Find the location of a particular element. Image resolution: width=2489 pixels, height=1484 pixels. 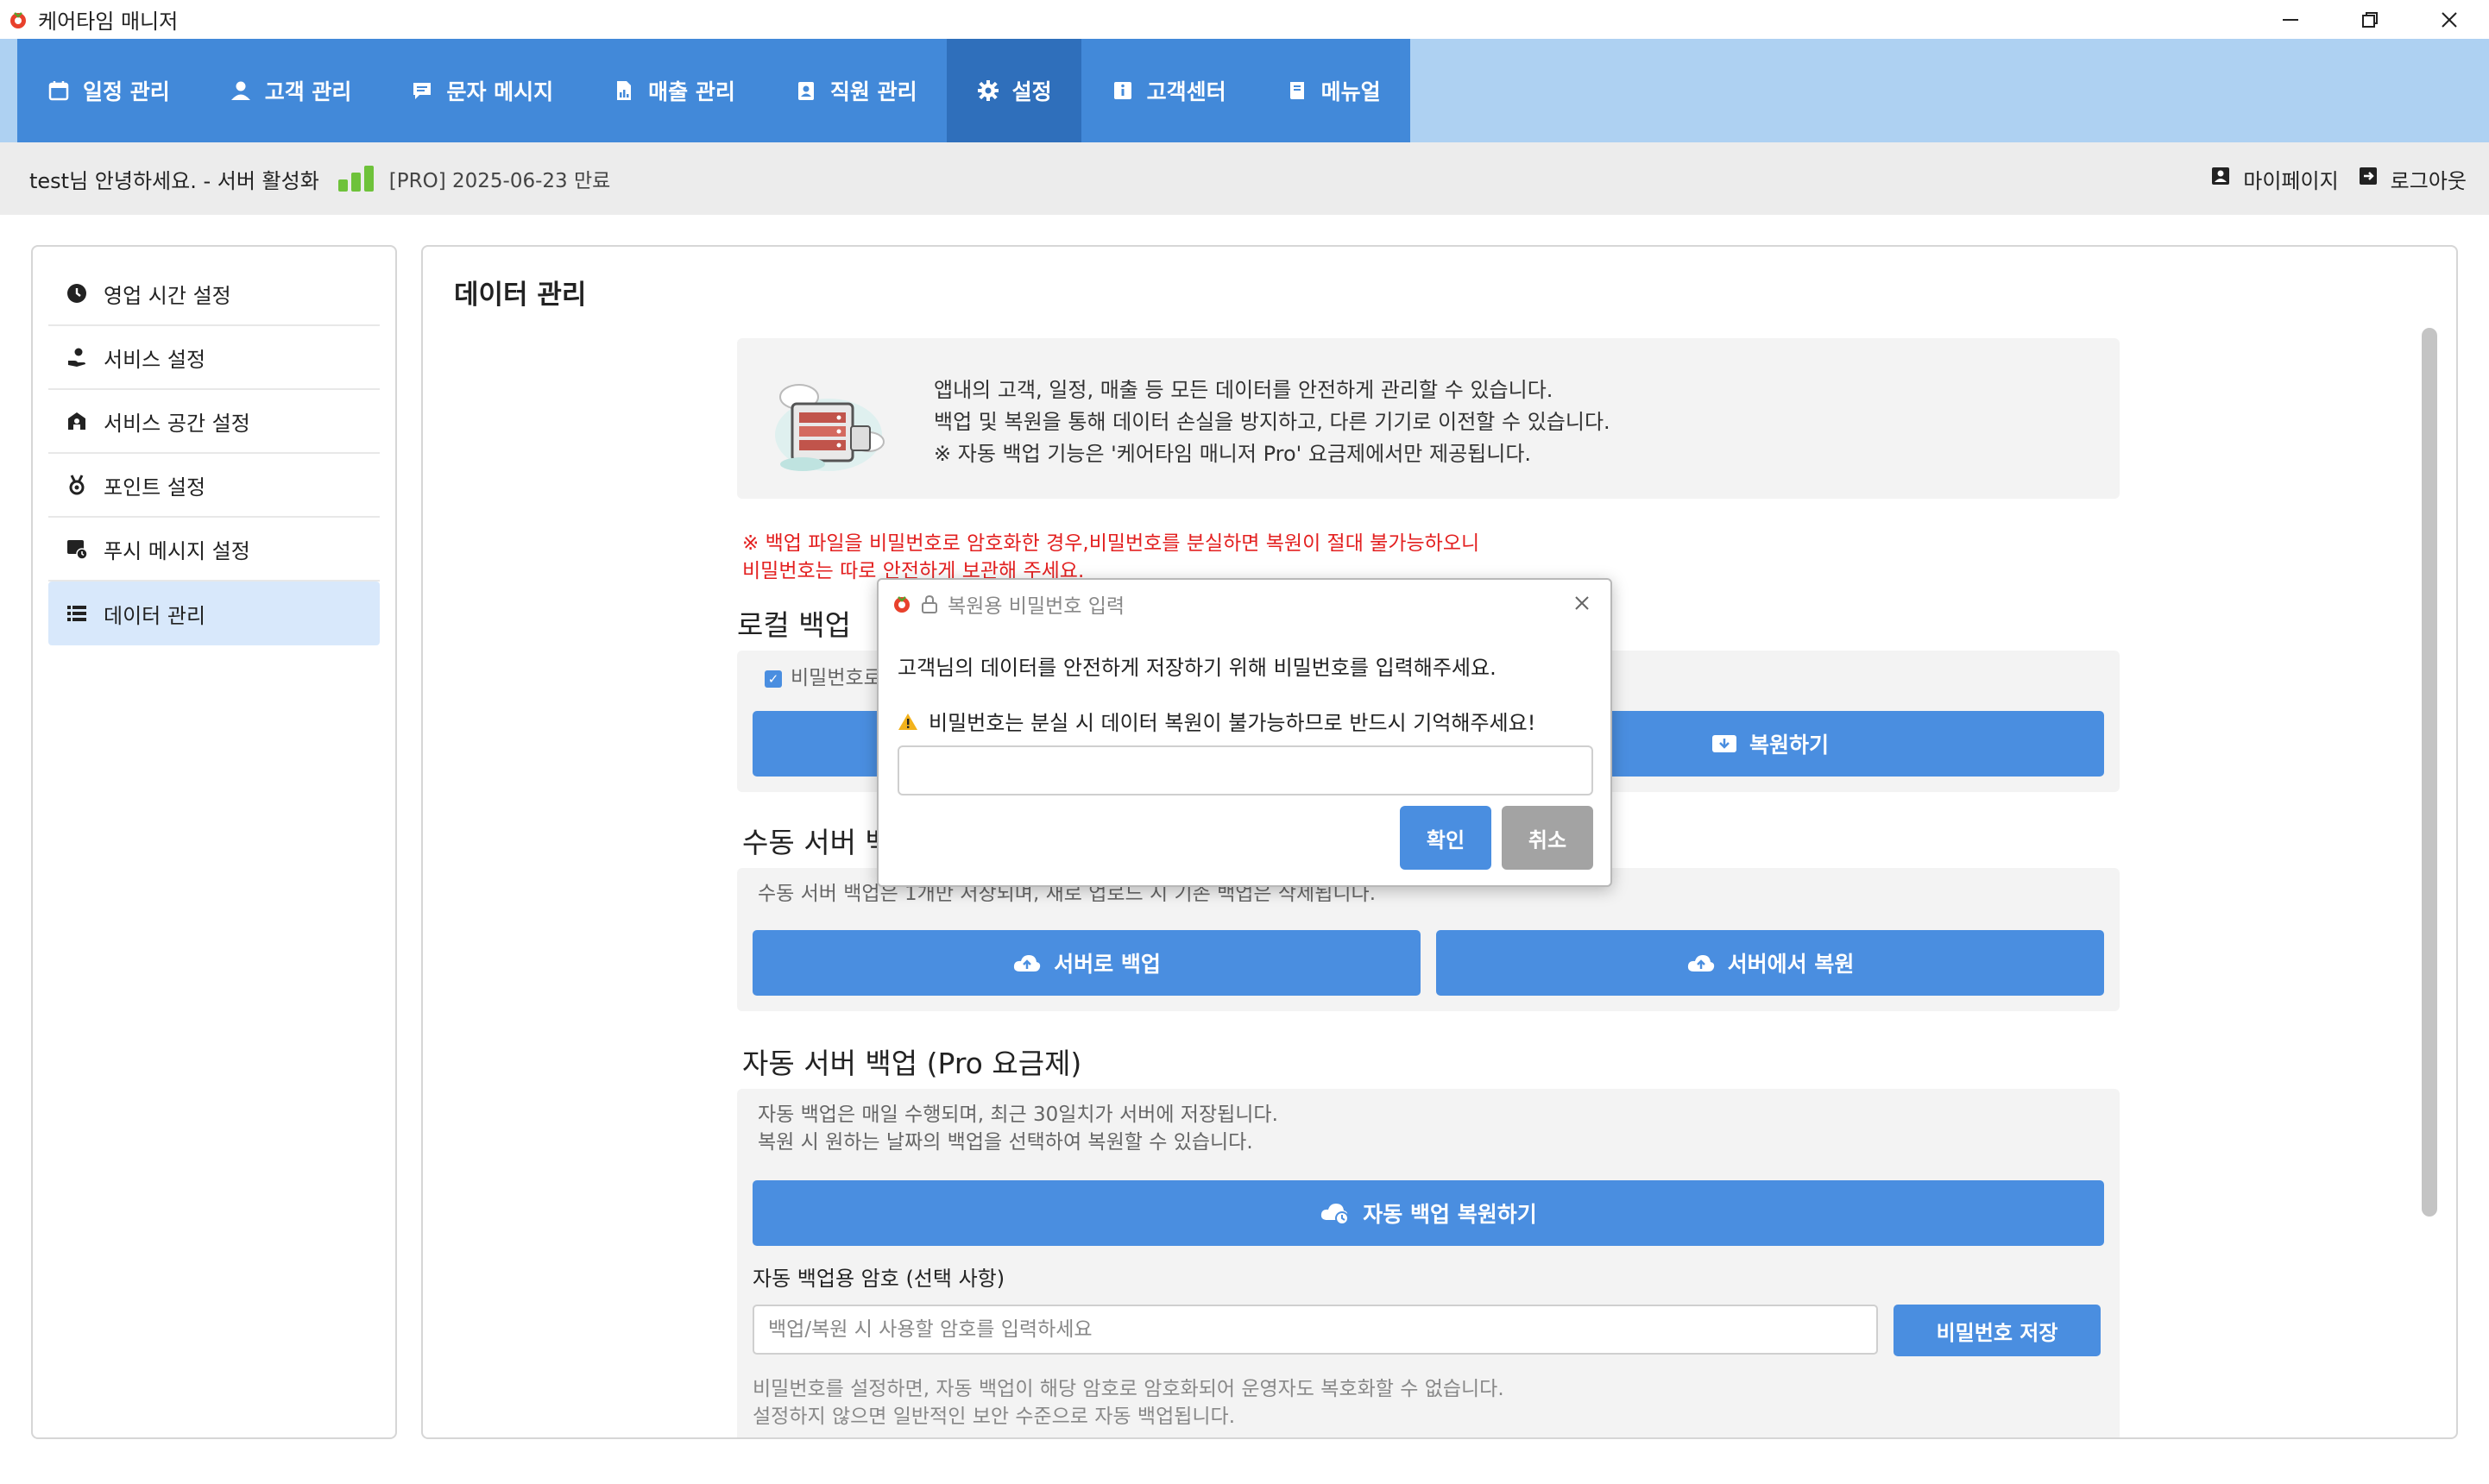

logout-label: 로그아웃 is located at coordinates (2428, 180).